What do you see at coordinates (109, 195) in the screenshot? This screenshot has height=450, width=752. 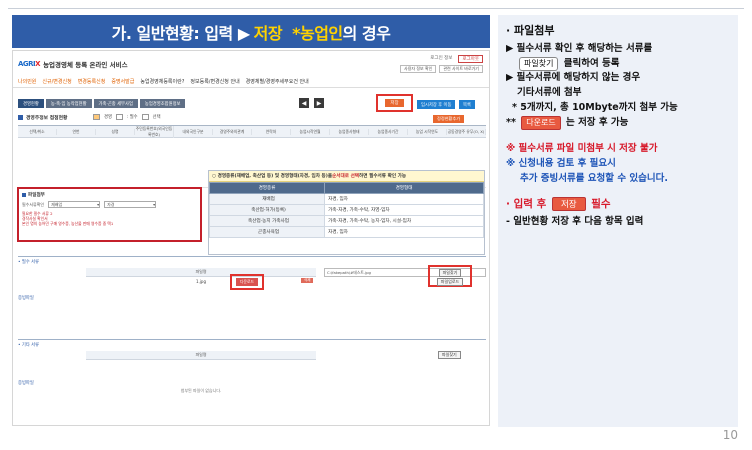 I see `attach-title: 파일첨부` at bounding box center [109, 195].